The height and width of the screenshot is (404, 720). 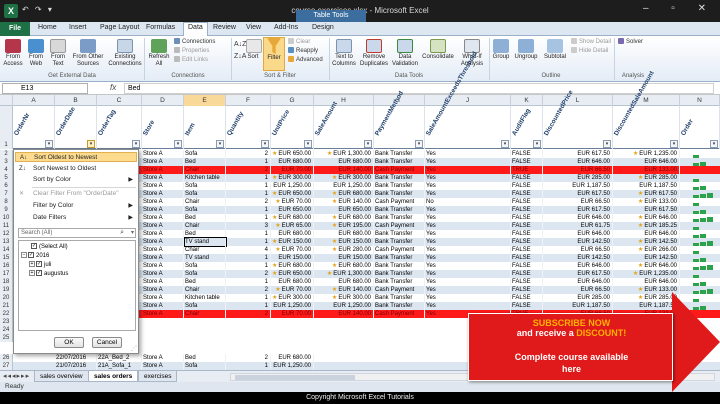 I want to click on row-header: 25, so click(x=6, y=338).